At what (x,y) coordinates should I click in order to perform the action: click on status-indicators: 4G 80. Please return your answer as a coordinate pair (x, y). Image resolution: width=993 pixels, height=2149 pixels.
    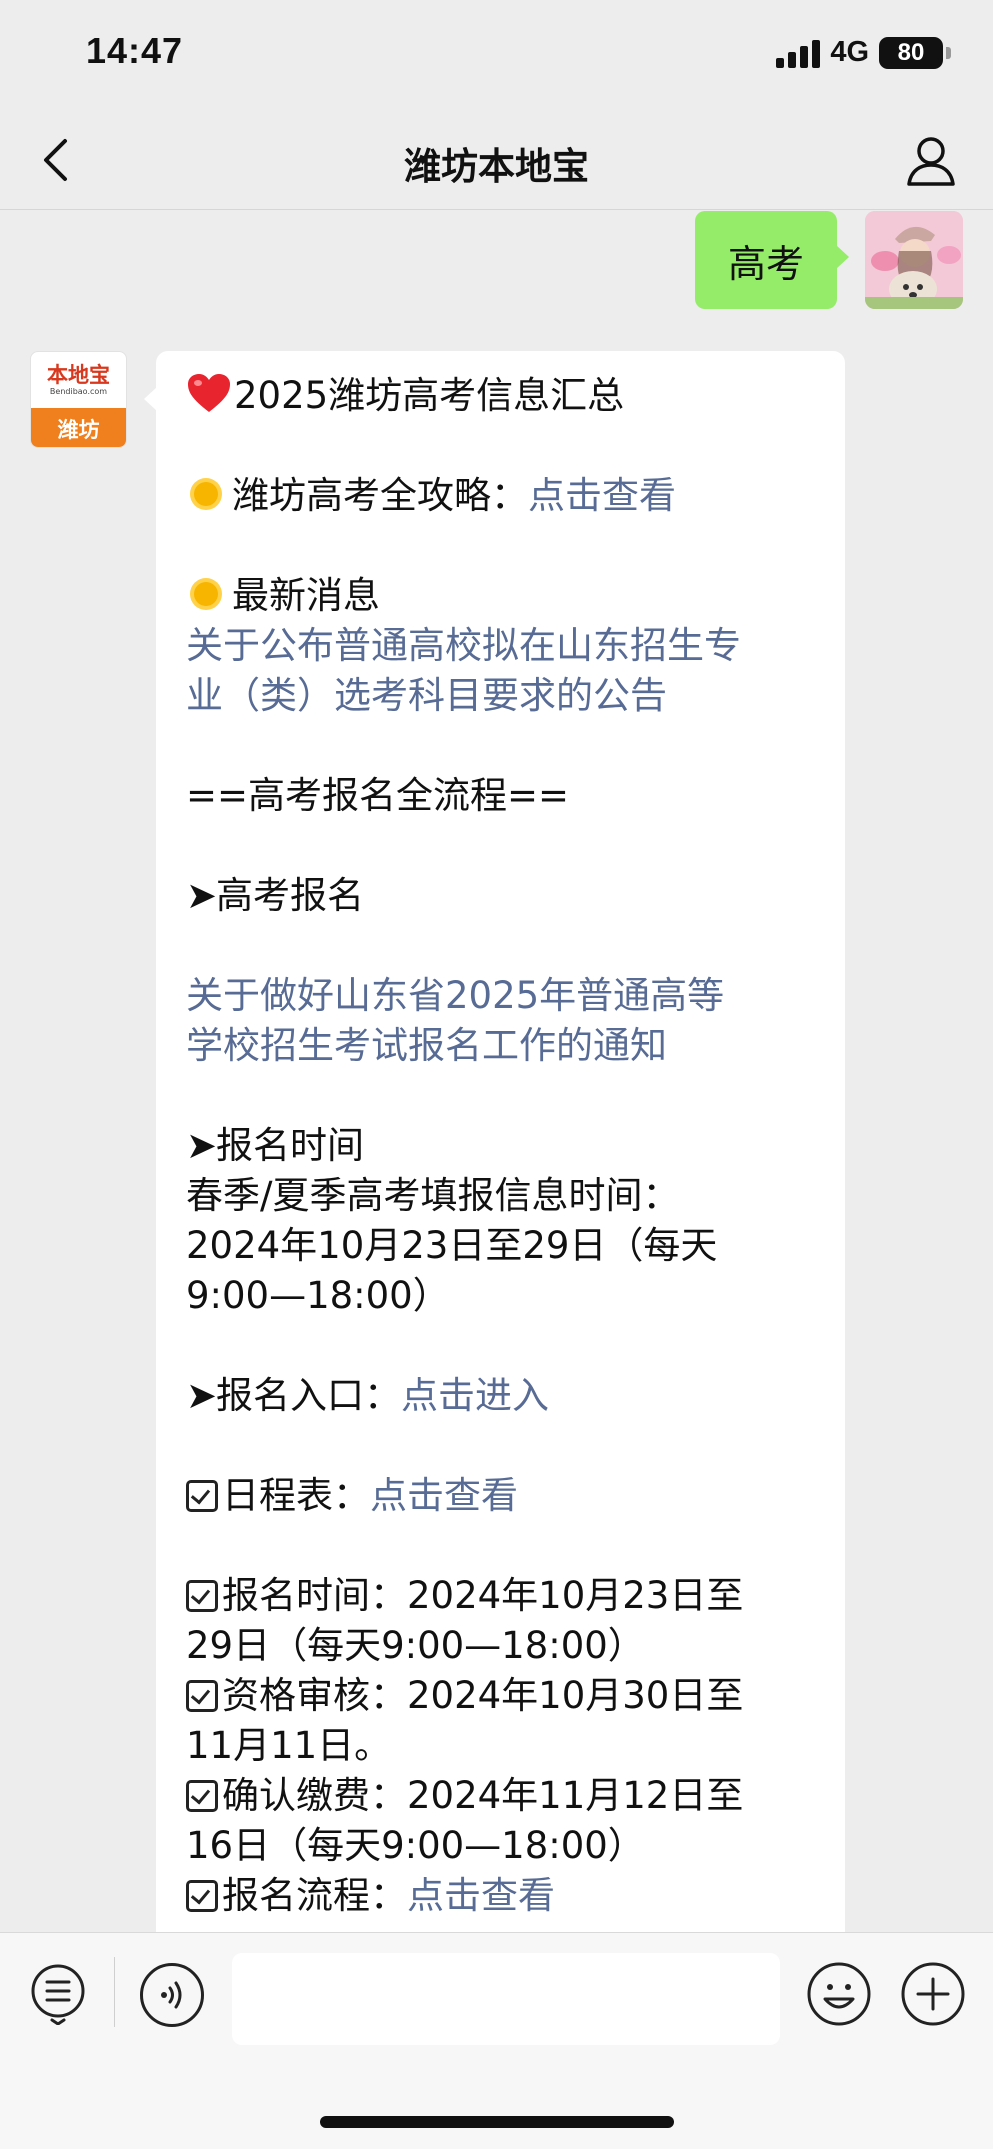
    Looking at the image, I should click on (863, 52).